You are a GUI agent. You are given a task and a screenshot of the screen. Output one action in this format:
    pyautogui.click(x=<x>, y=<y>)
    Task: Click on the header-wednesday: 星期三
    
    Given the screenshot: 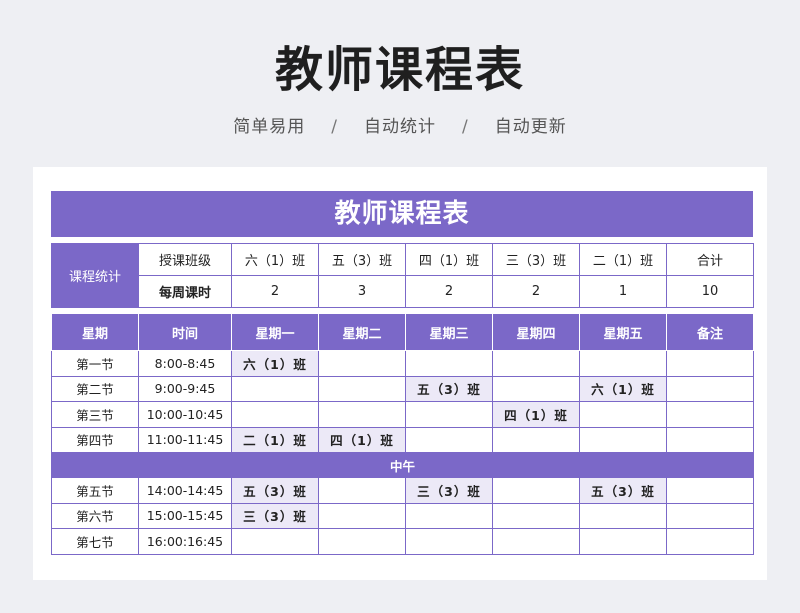 What is the action you would take?
    pyautogui.click(x=449, y=332)
    